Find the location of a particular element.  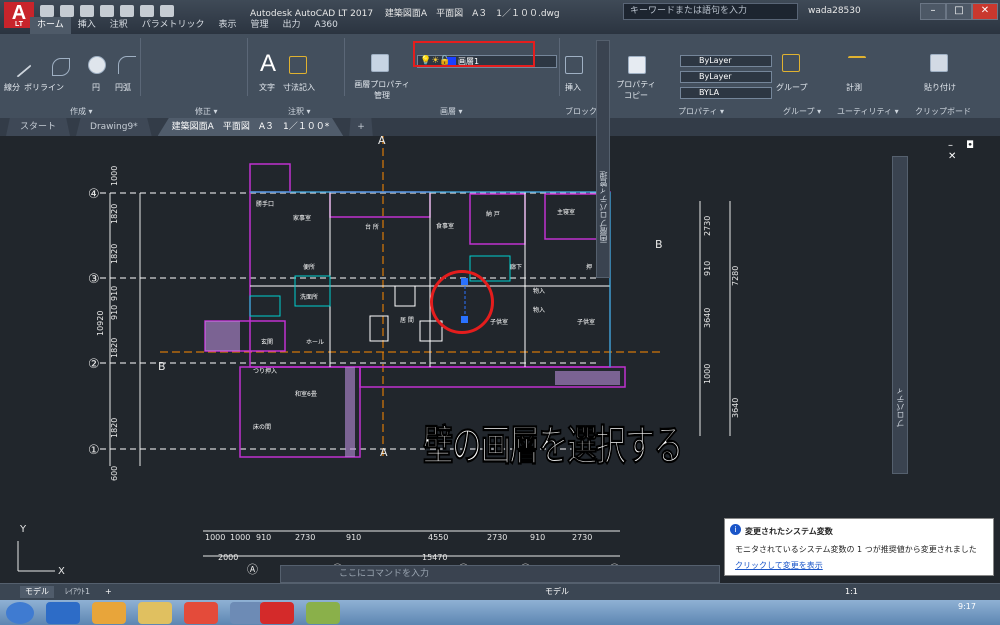

arc-button: 円弧 is located at coordinates (123, 87).